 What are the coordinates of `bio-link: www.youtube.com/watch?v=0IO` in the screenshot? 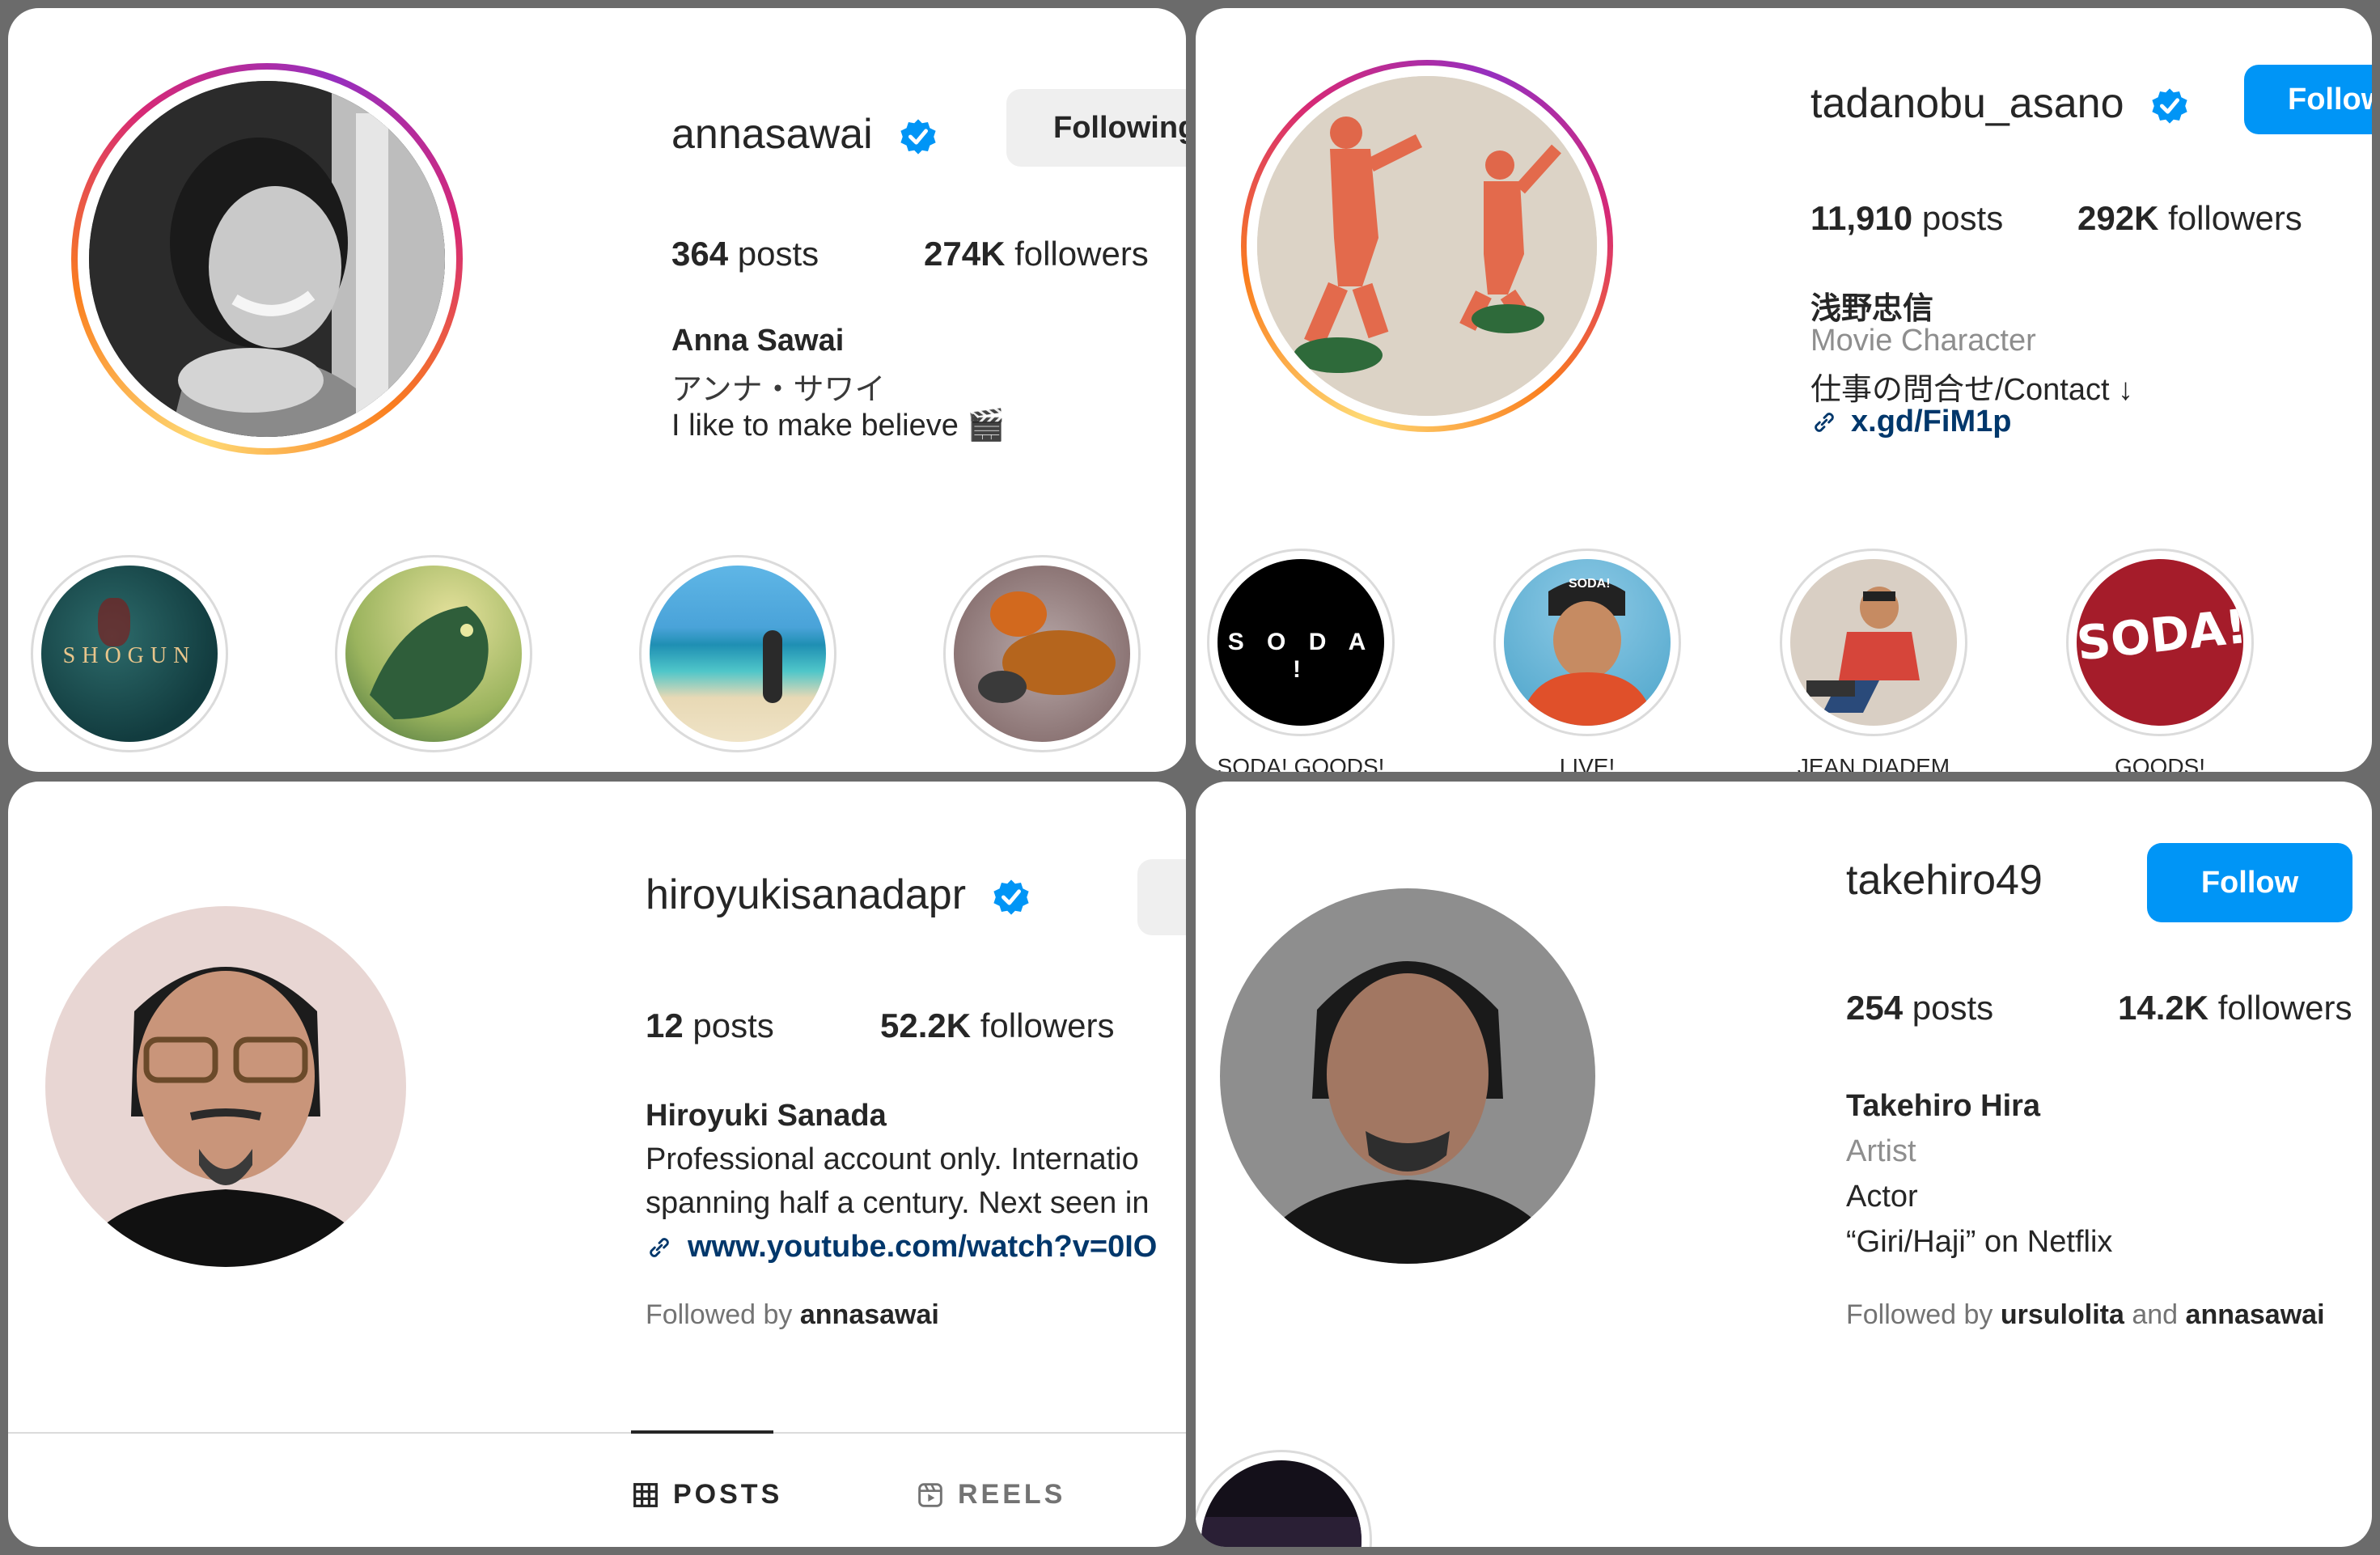 It's located at (901, 1247).